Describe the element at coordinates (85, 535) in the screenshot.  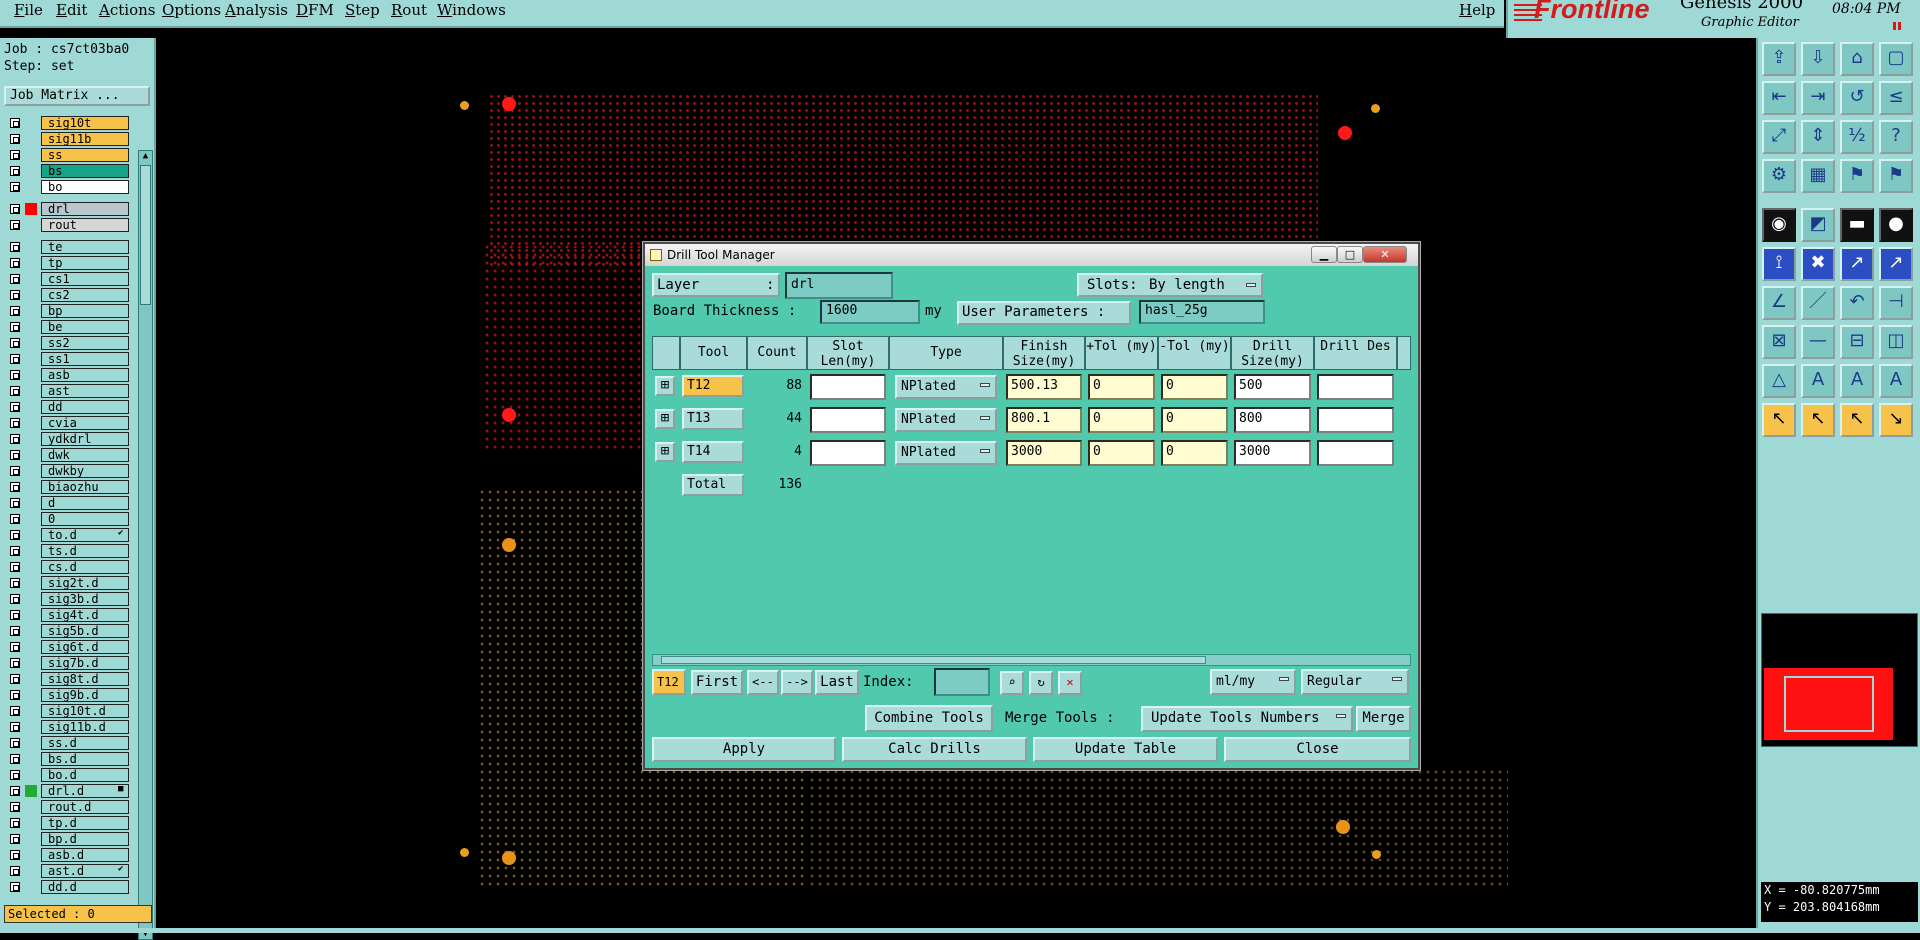
I see `layer-name: to.d` at that location.